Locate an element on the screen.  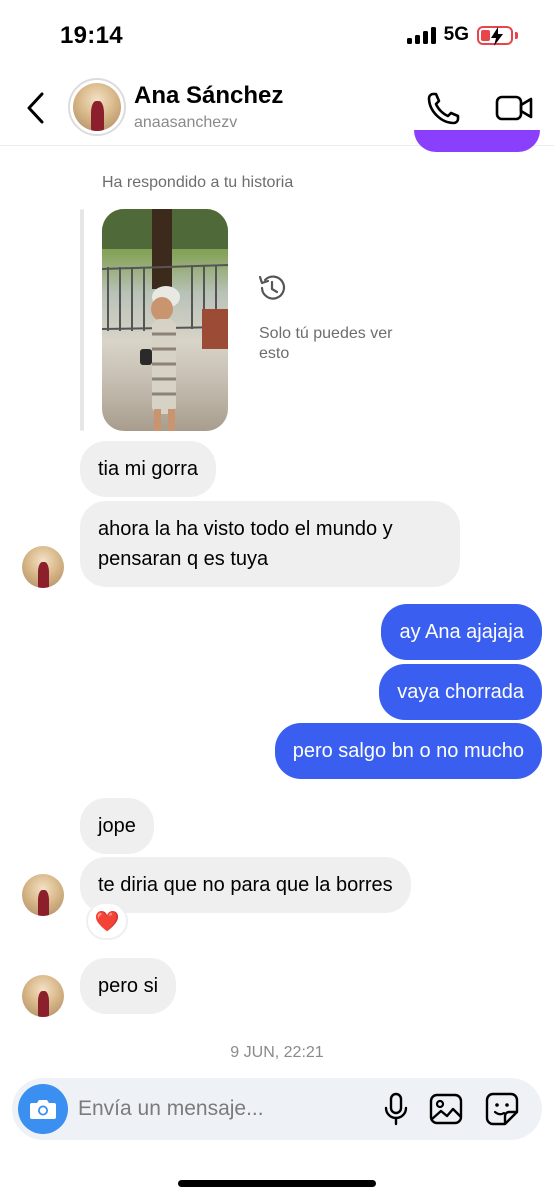
video-call-button is located at coordinates (514, 108).